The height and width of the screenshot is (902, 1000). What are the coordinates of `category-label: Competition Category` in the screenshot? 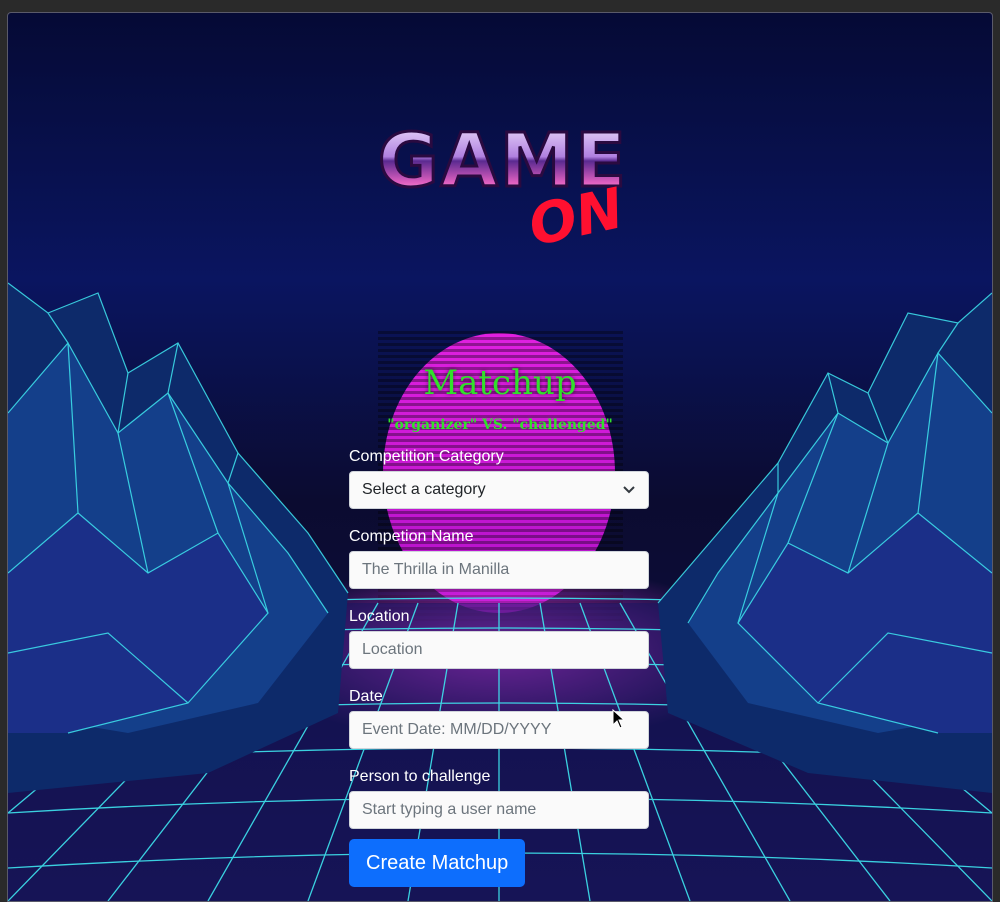 It's located at (426, 456).